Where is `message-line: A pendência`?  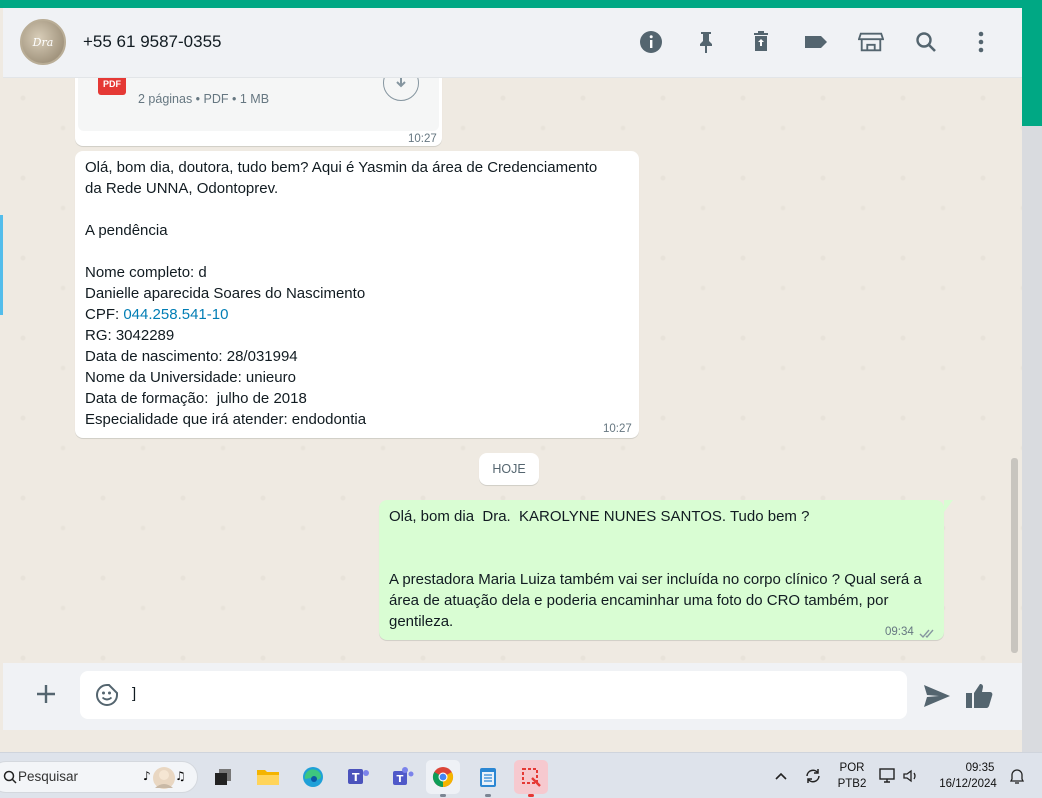 message-line: A pendência is located at coordinates (126, 230).